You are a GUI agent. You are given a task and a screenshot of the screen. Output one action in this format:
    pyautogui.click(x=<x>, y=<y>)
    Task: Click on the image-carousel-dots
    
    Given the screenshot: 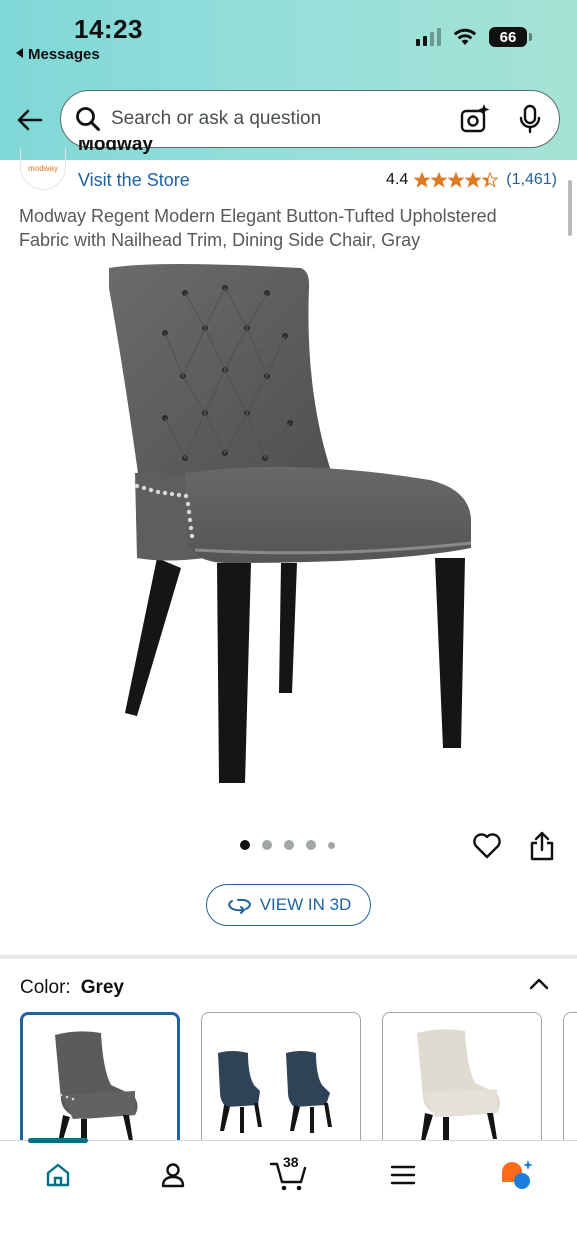 What is the action you would take?
    pyautogui.click(x=287, y=845)
    